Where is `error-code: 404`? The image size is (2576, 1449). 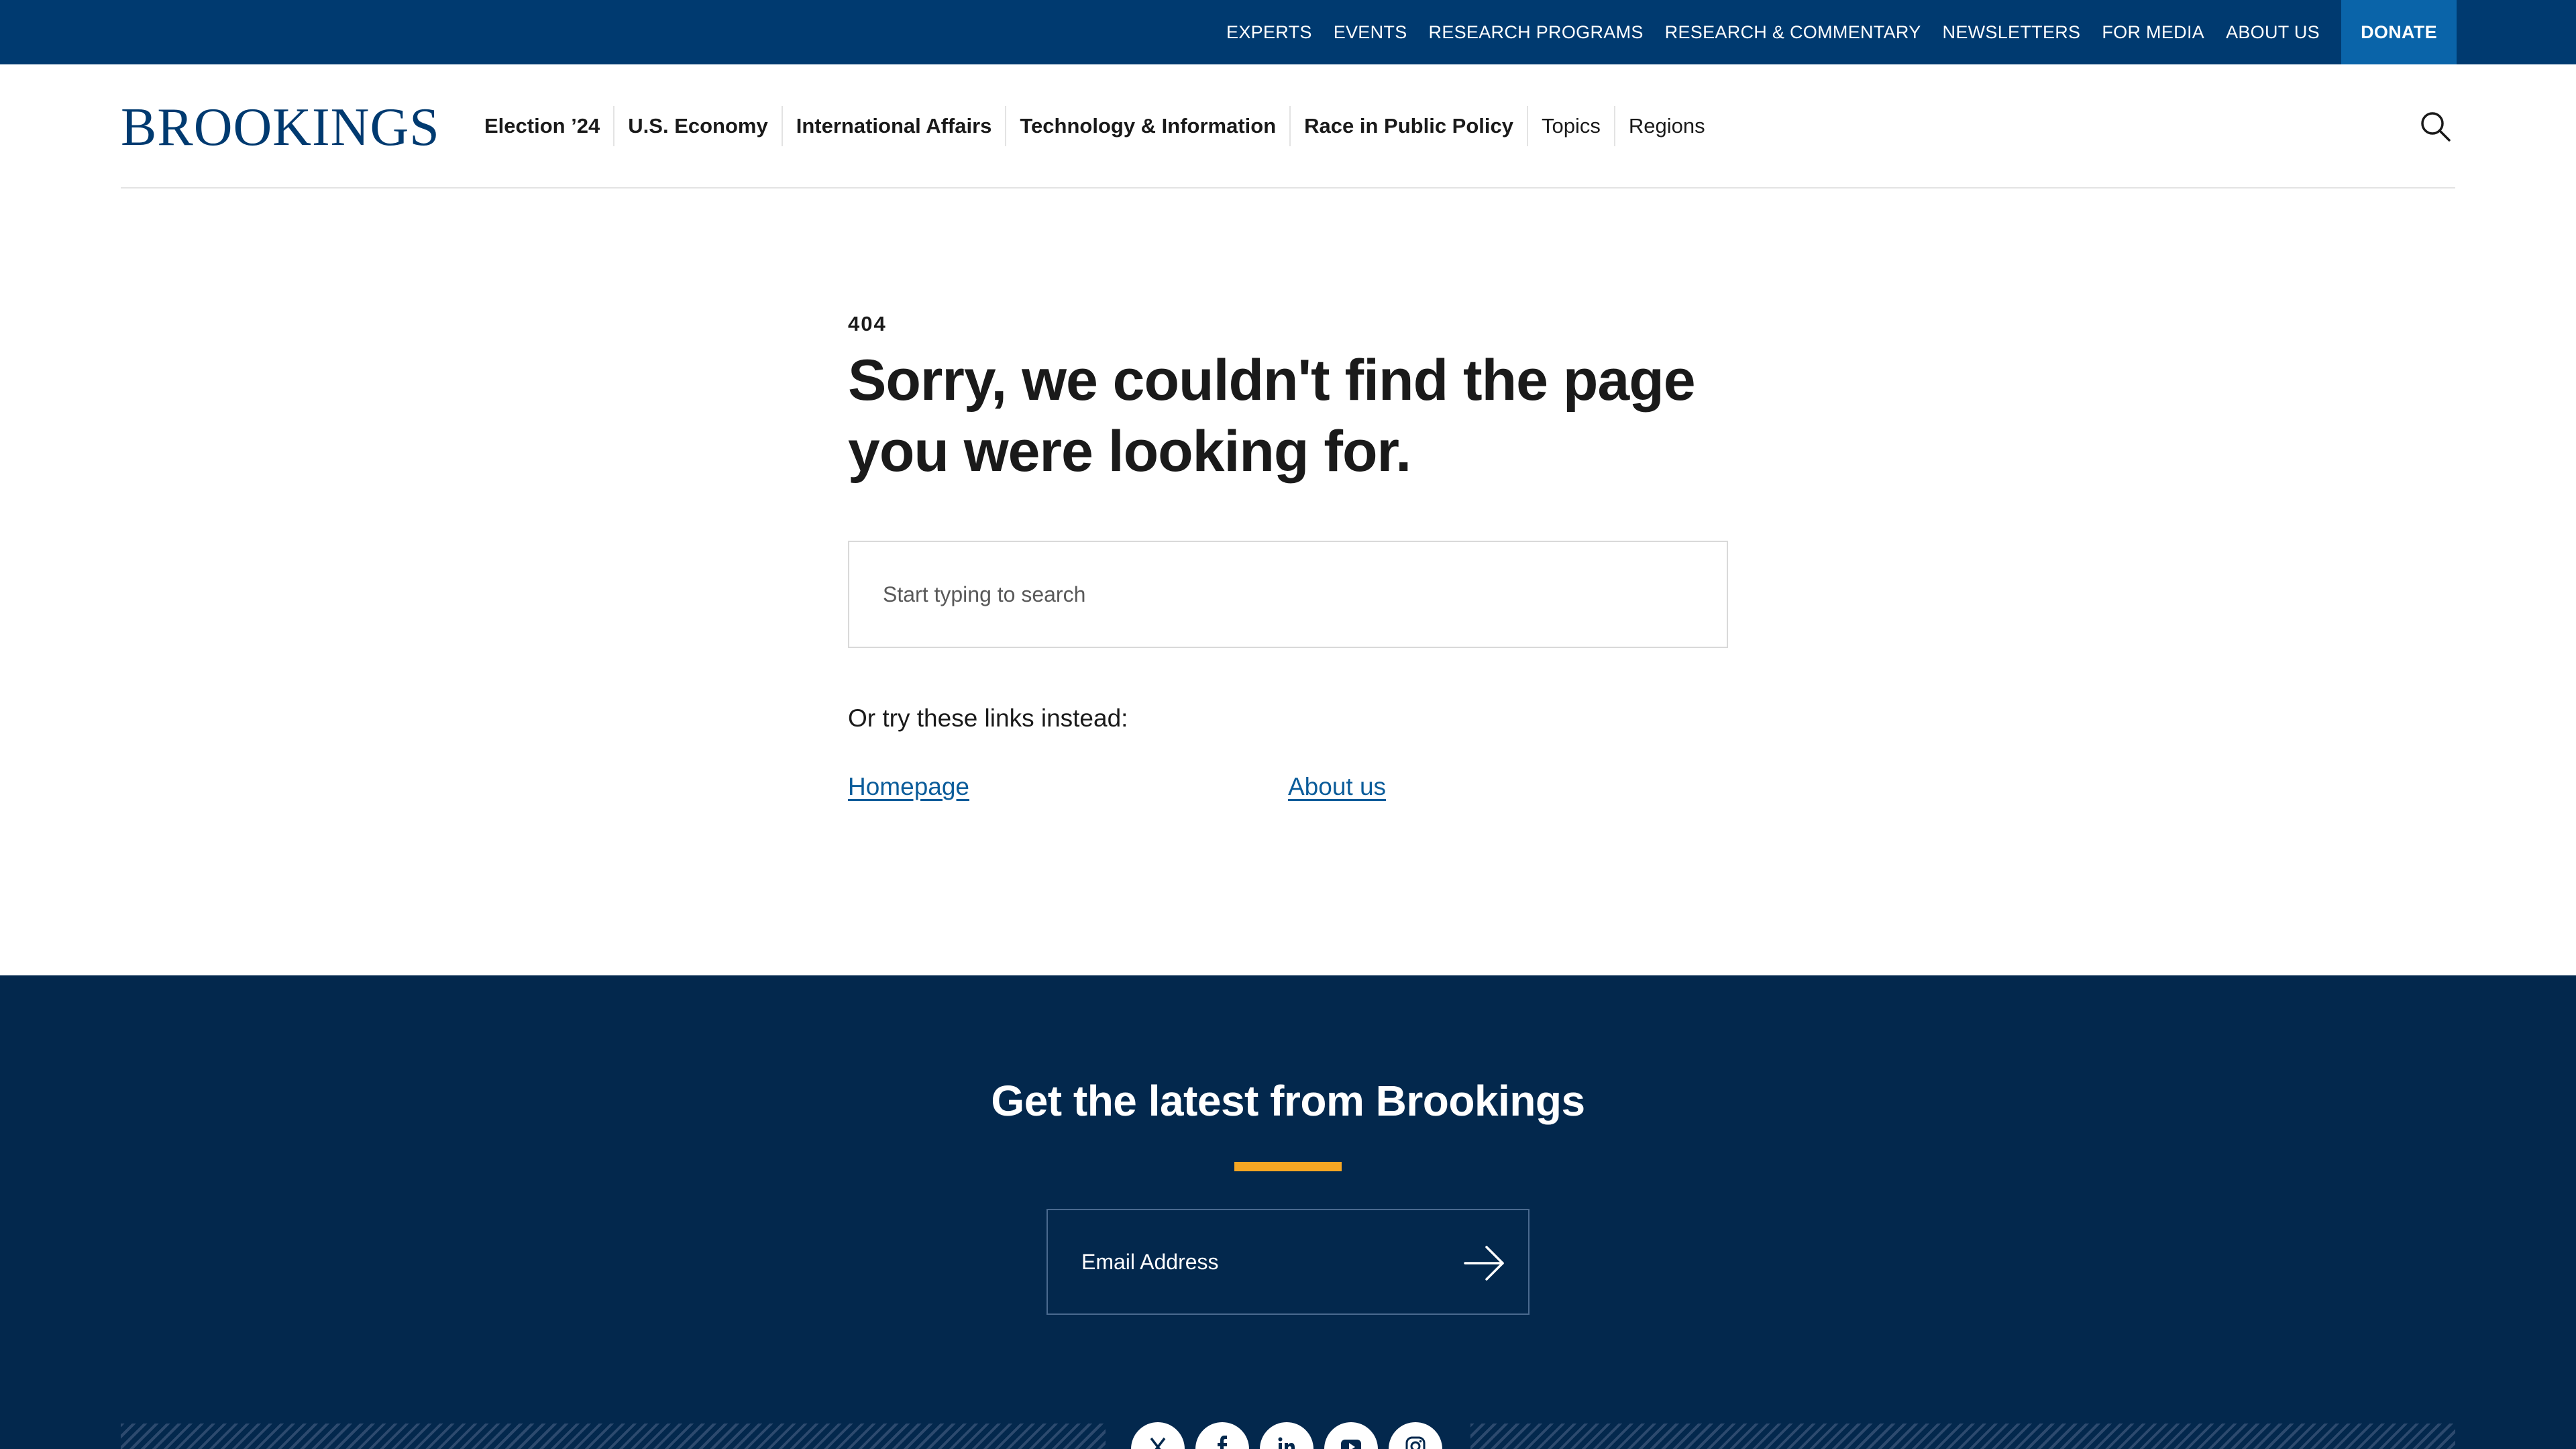
error-code: 404 is located at coordinates (867, 323).